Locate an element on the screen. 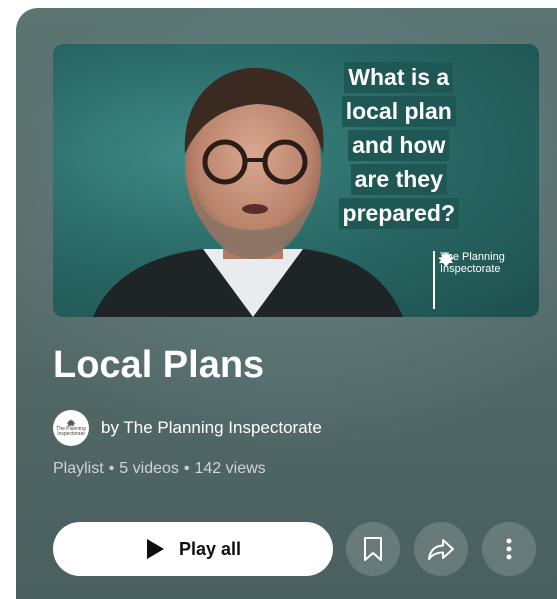 The height and width of the screenshot is (599, 557). more-actions-button is located at coordinates (509, 549).